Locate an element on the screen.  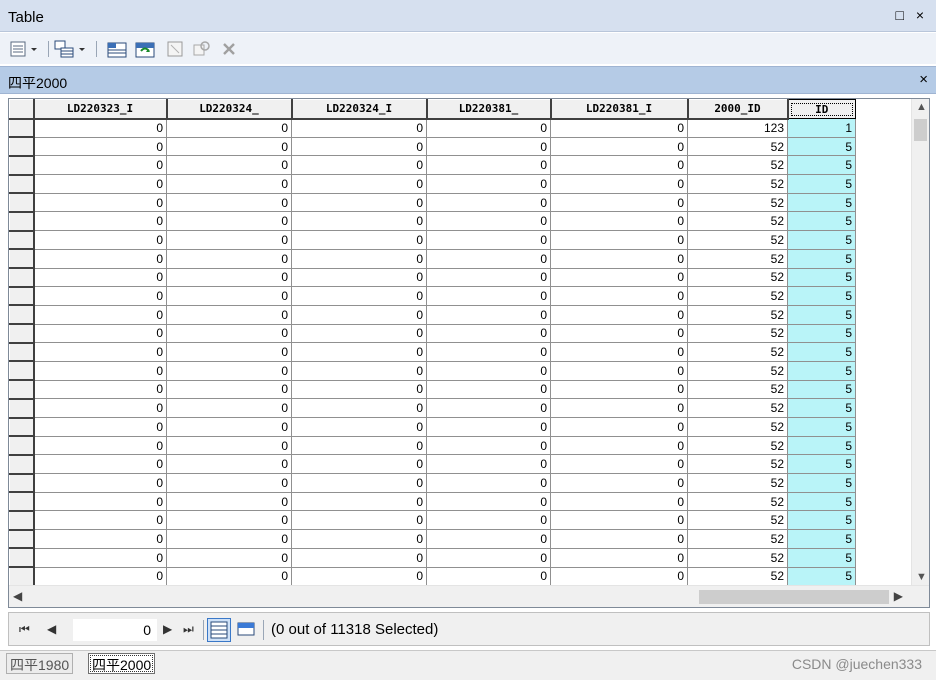
zoom-to-selected-icon is located at coordinates (202, 49).